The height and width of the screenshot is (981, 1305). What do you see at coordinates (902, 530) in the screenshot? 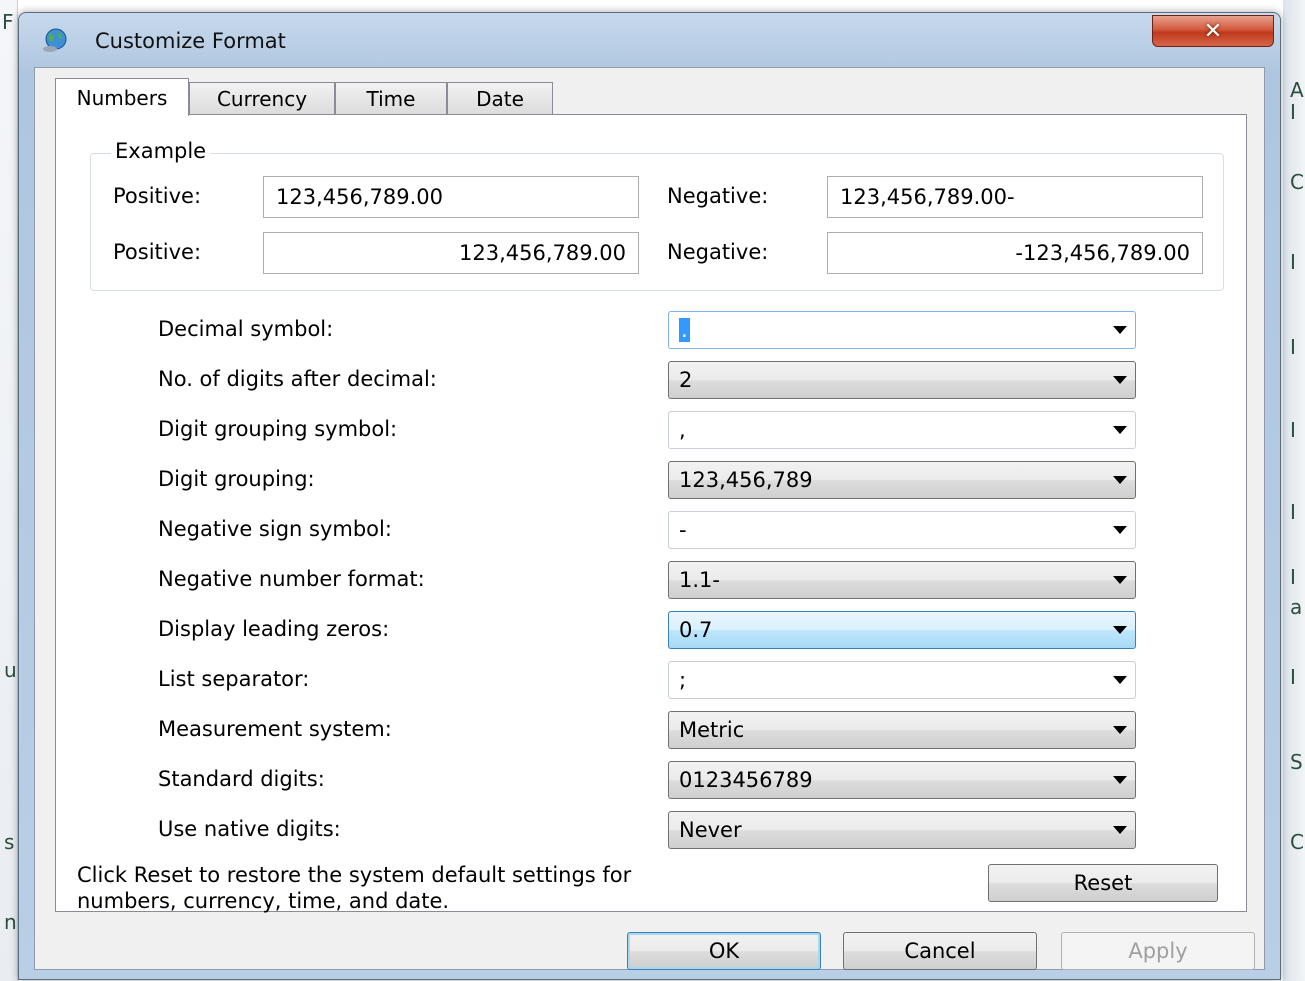
I see `negative-sign-symbol-dropdown: -` at bounding box center [902, 530].